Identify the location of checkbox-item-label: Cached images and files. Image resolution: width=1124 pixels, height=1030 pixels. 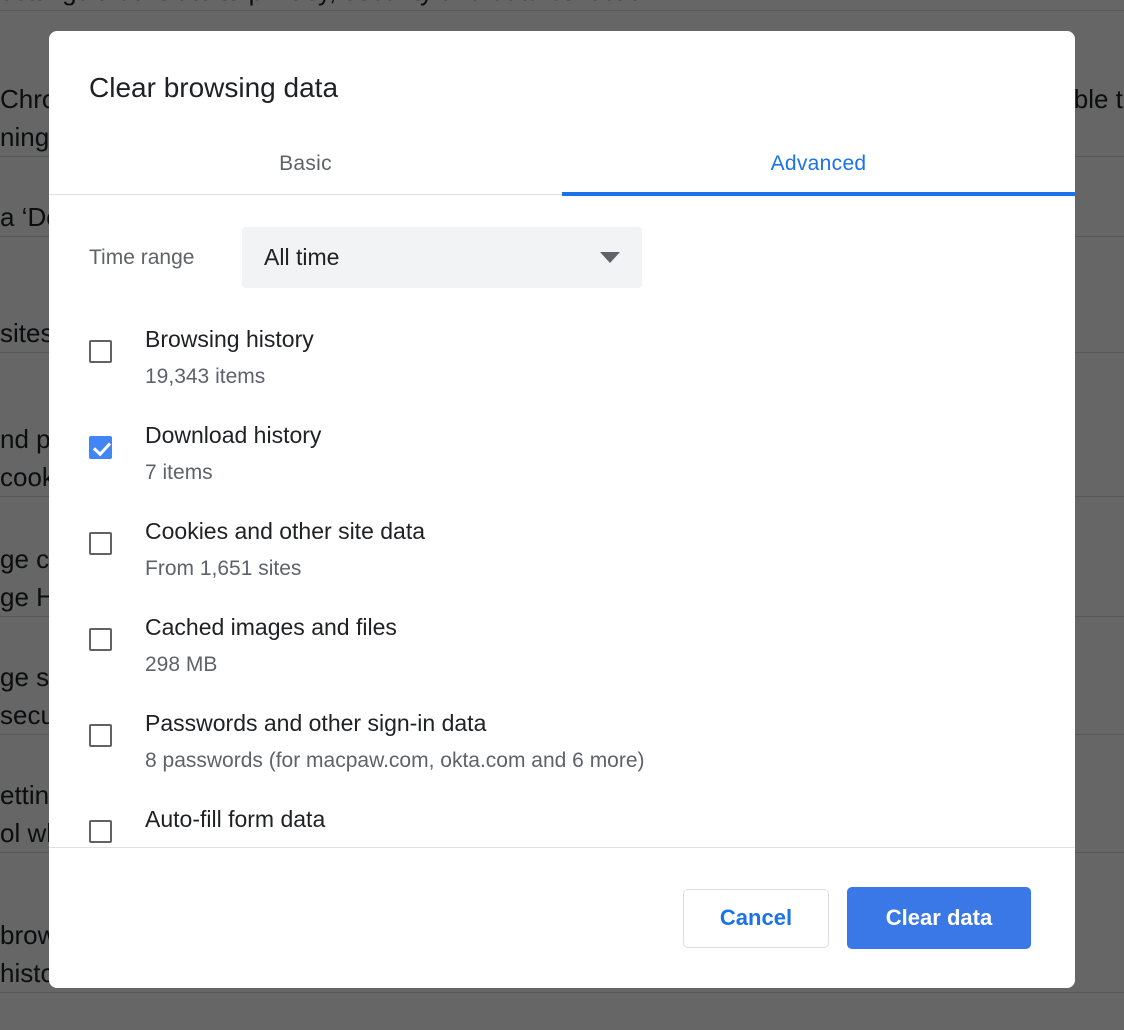
(271, 627).